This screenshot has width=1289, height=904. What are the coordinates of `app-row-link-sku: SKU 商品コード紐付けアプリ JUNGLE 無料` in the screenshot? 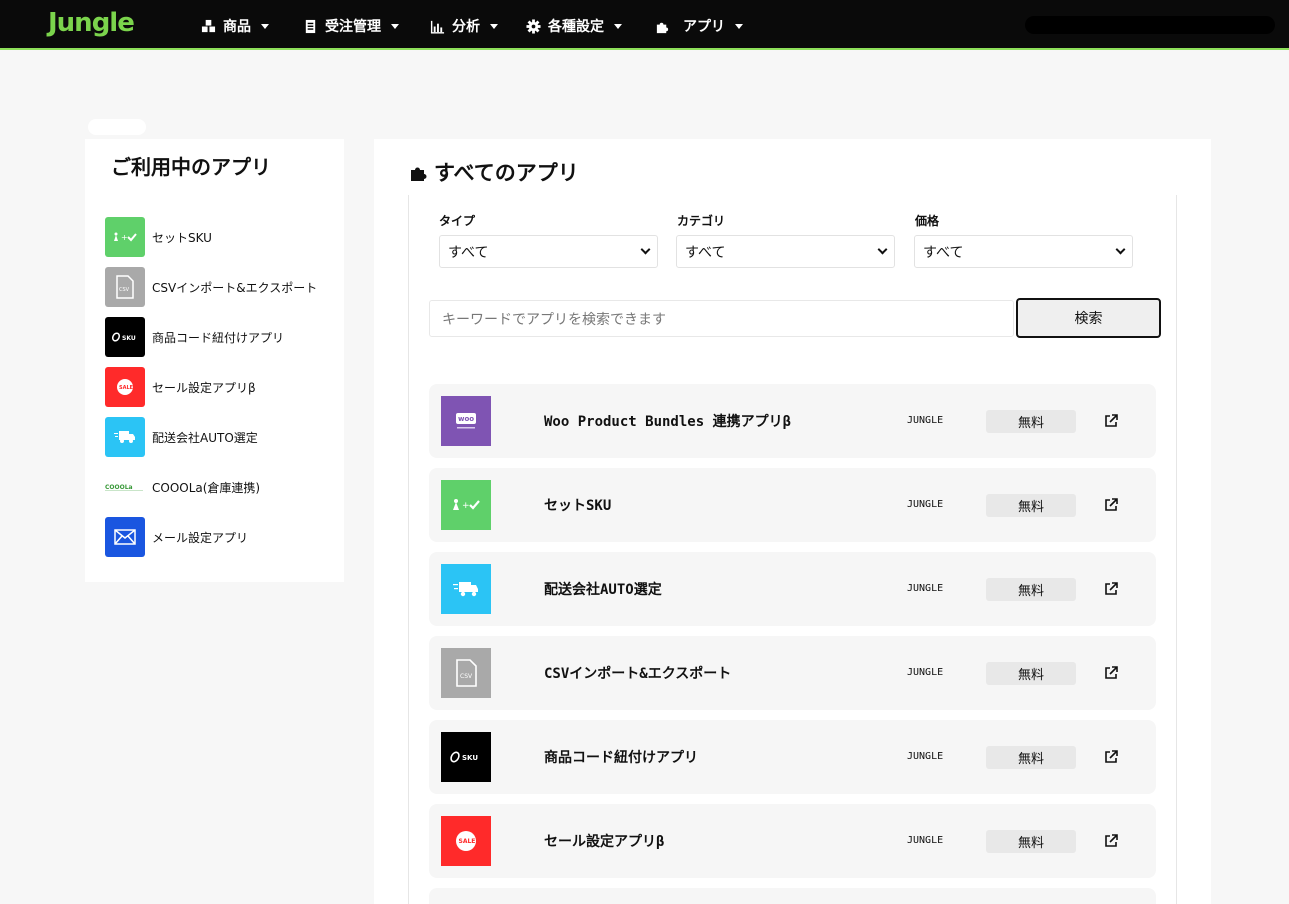 It's located at (792, 757).